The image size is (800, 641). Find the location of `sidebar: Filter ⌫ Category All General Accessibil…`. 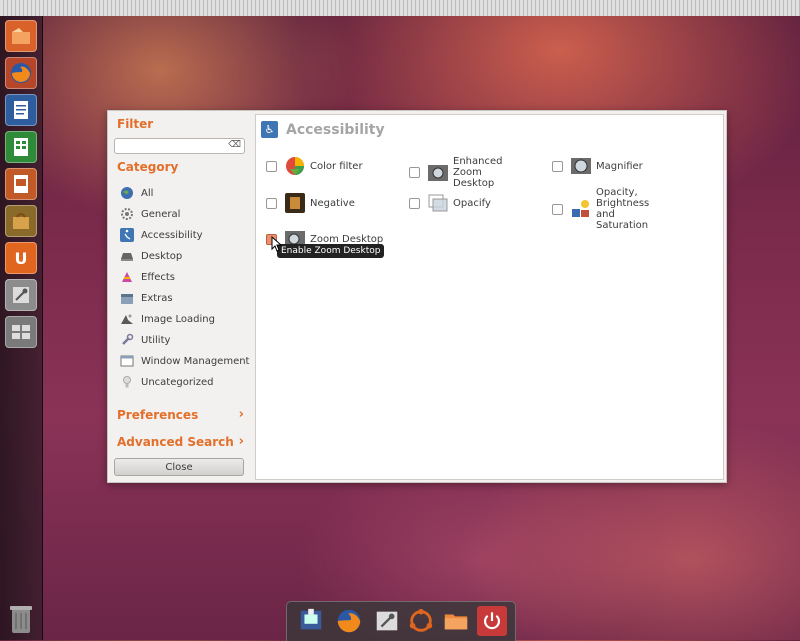

sidebar: Filter ⌫ Category All General Accessibil… is located at coordinates (181, 296).